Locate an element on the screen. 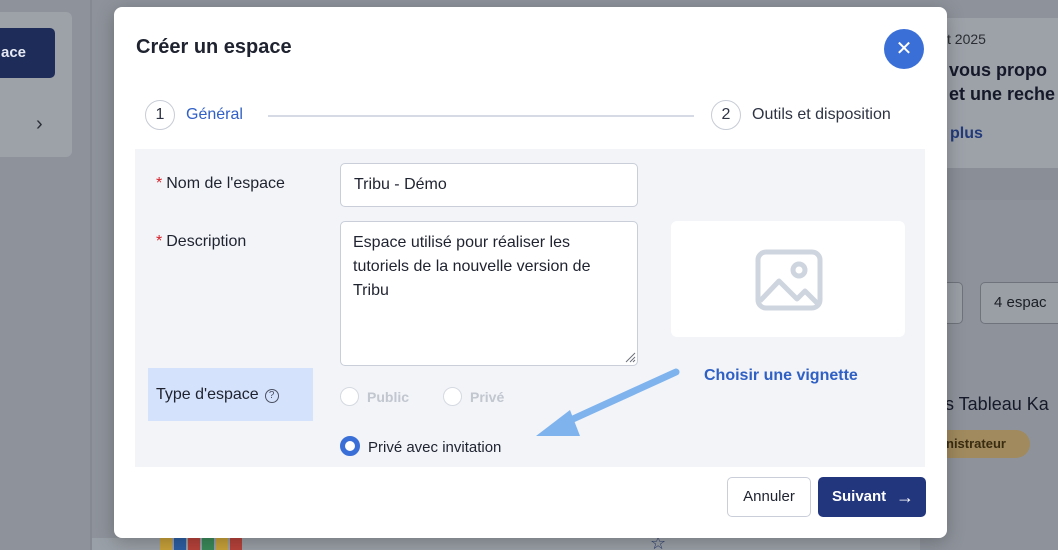  stepper-line is located at coordinates (481, 116).